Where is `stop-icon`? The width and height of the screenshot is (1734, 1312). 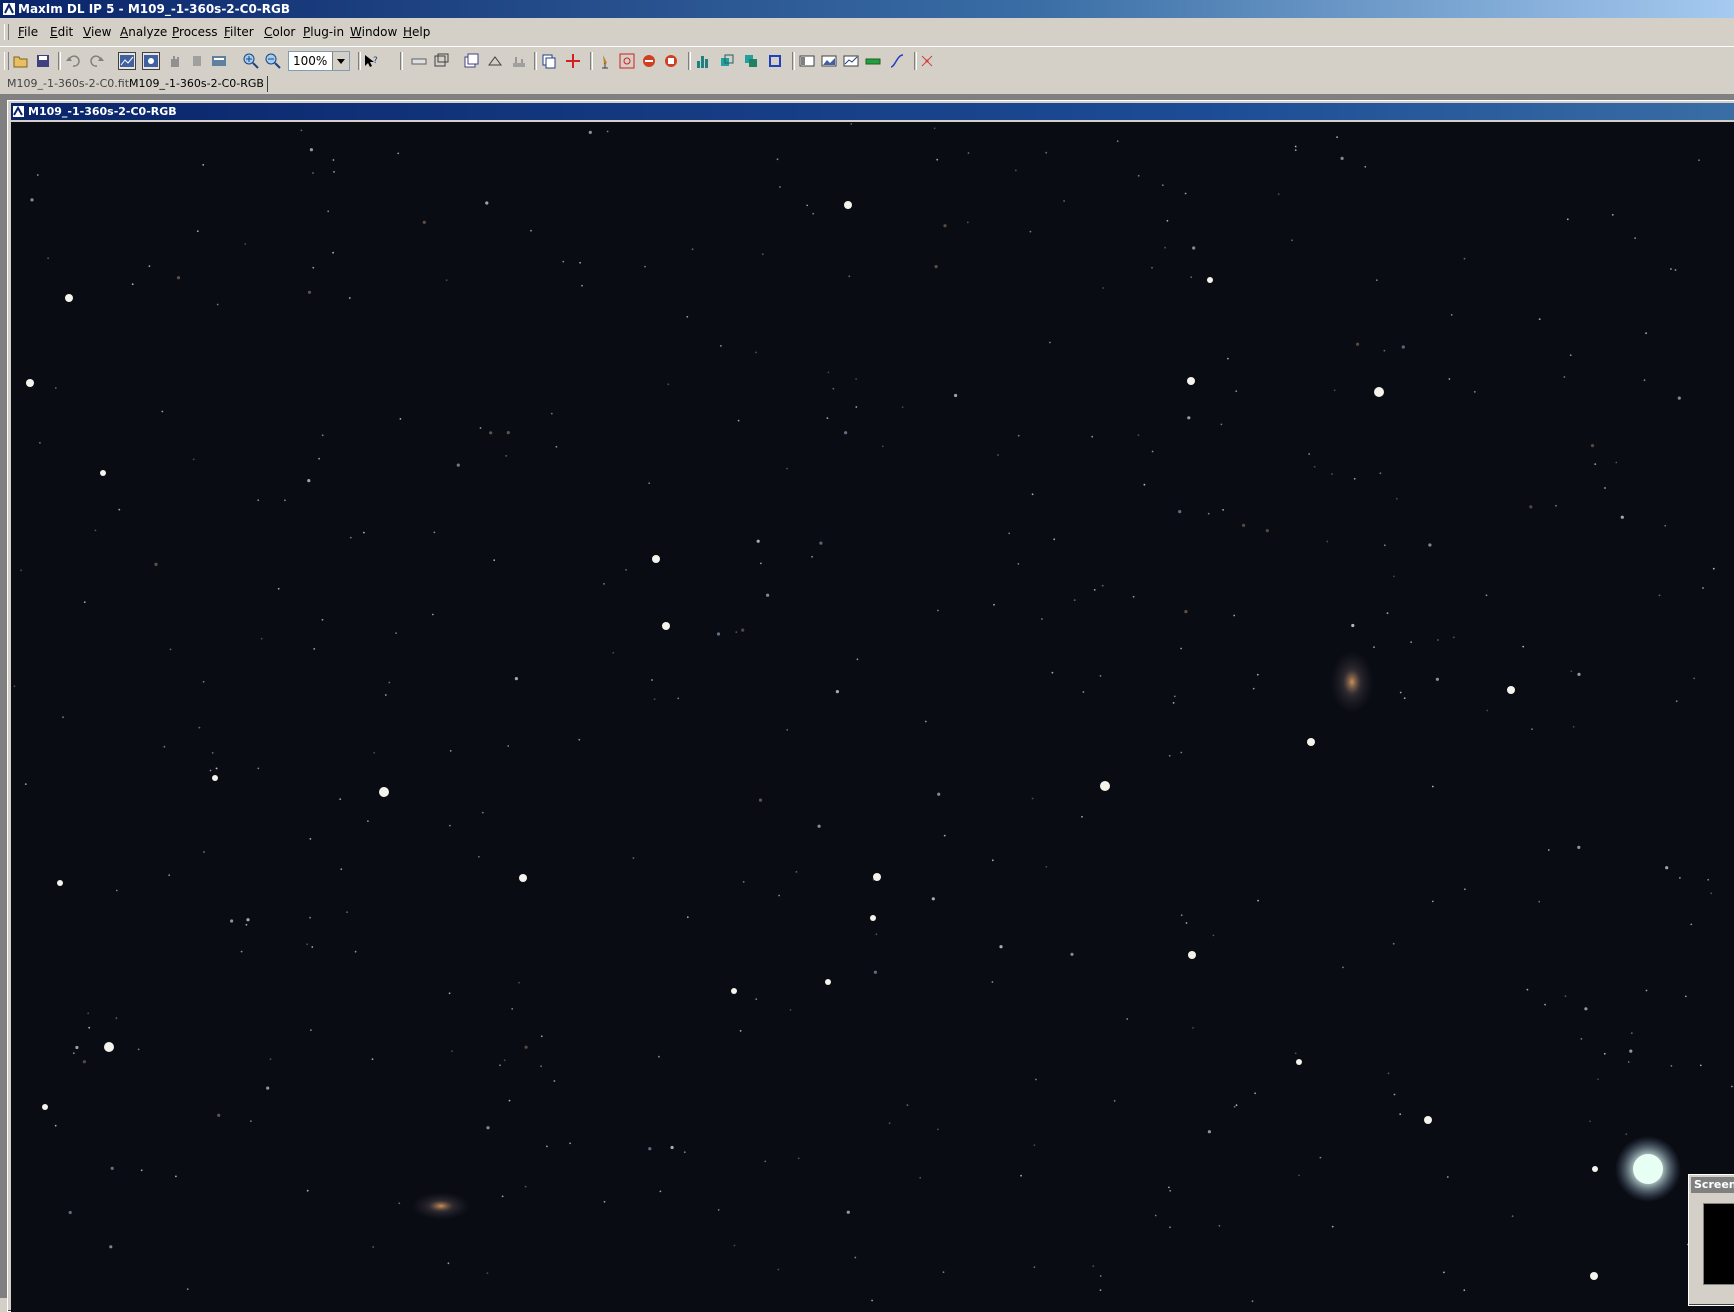
stop-icon is located at coordinates (671, 61).